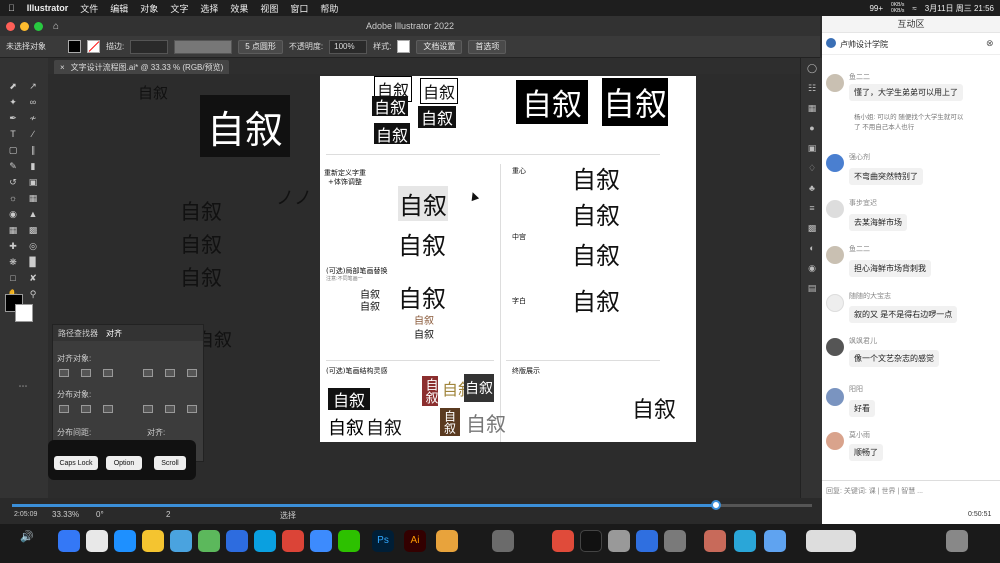 The image size is (1000, 563). Describe the element at coordinates (192, 373) in the screenshot. I see `align-bottom-icon` at that location.